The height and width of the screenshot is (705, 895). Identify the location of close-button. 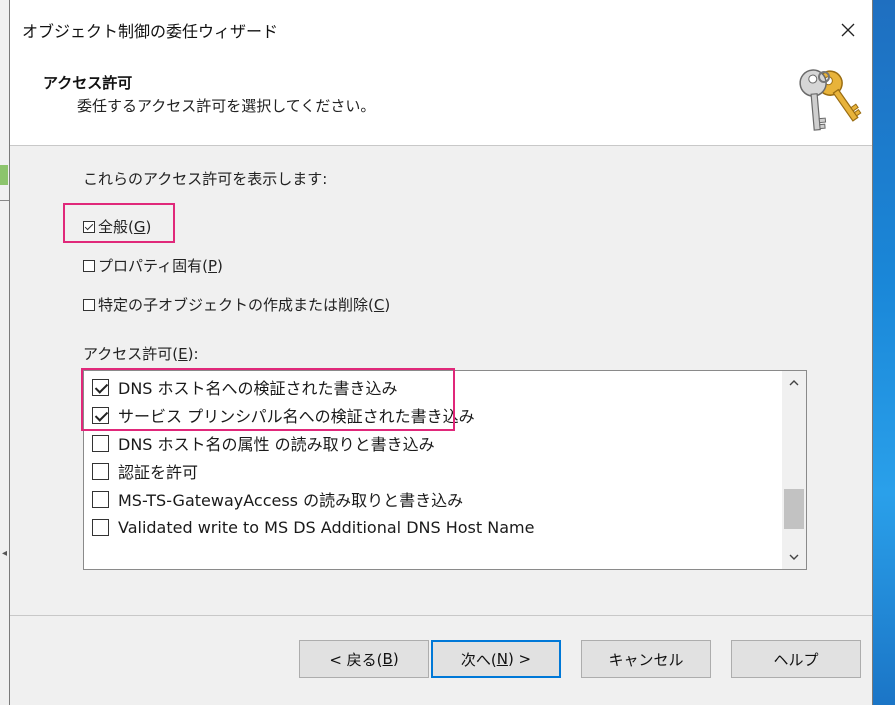
(848, 30).